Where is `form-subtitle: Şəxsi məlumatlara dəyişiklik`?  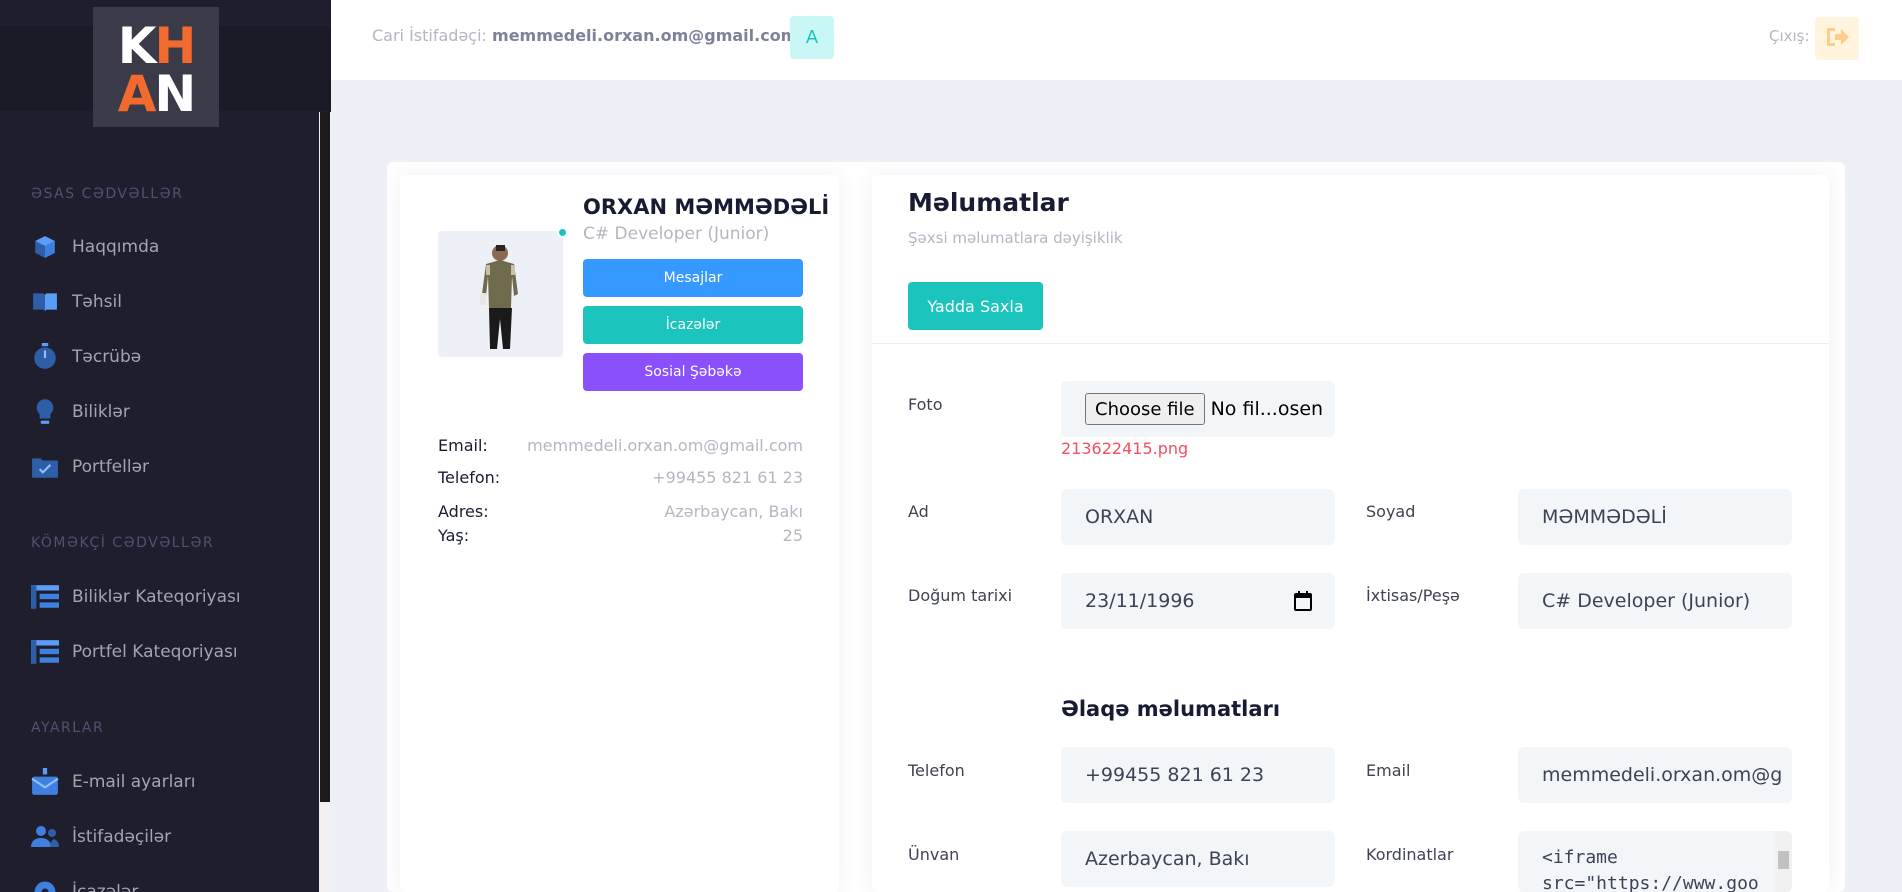 form-subtitle: Şəxsi məlumatlara dəyişiklik is located at coordinates (1015, 238).